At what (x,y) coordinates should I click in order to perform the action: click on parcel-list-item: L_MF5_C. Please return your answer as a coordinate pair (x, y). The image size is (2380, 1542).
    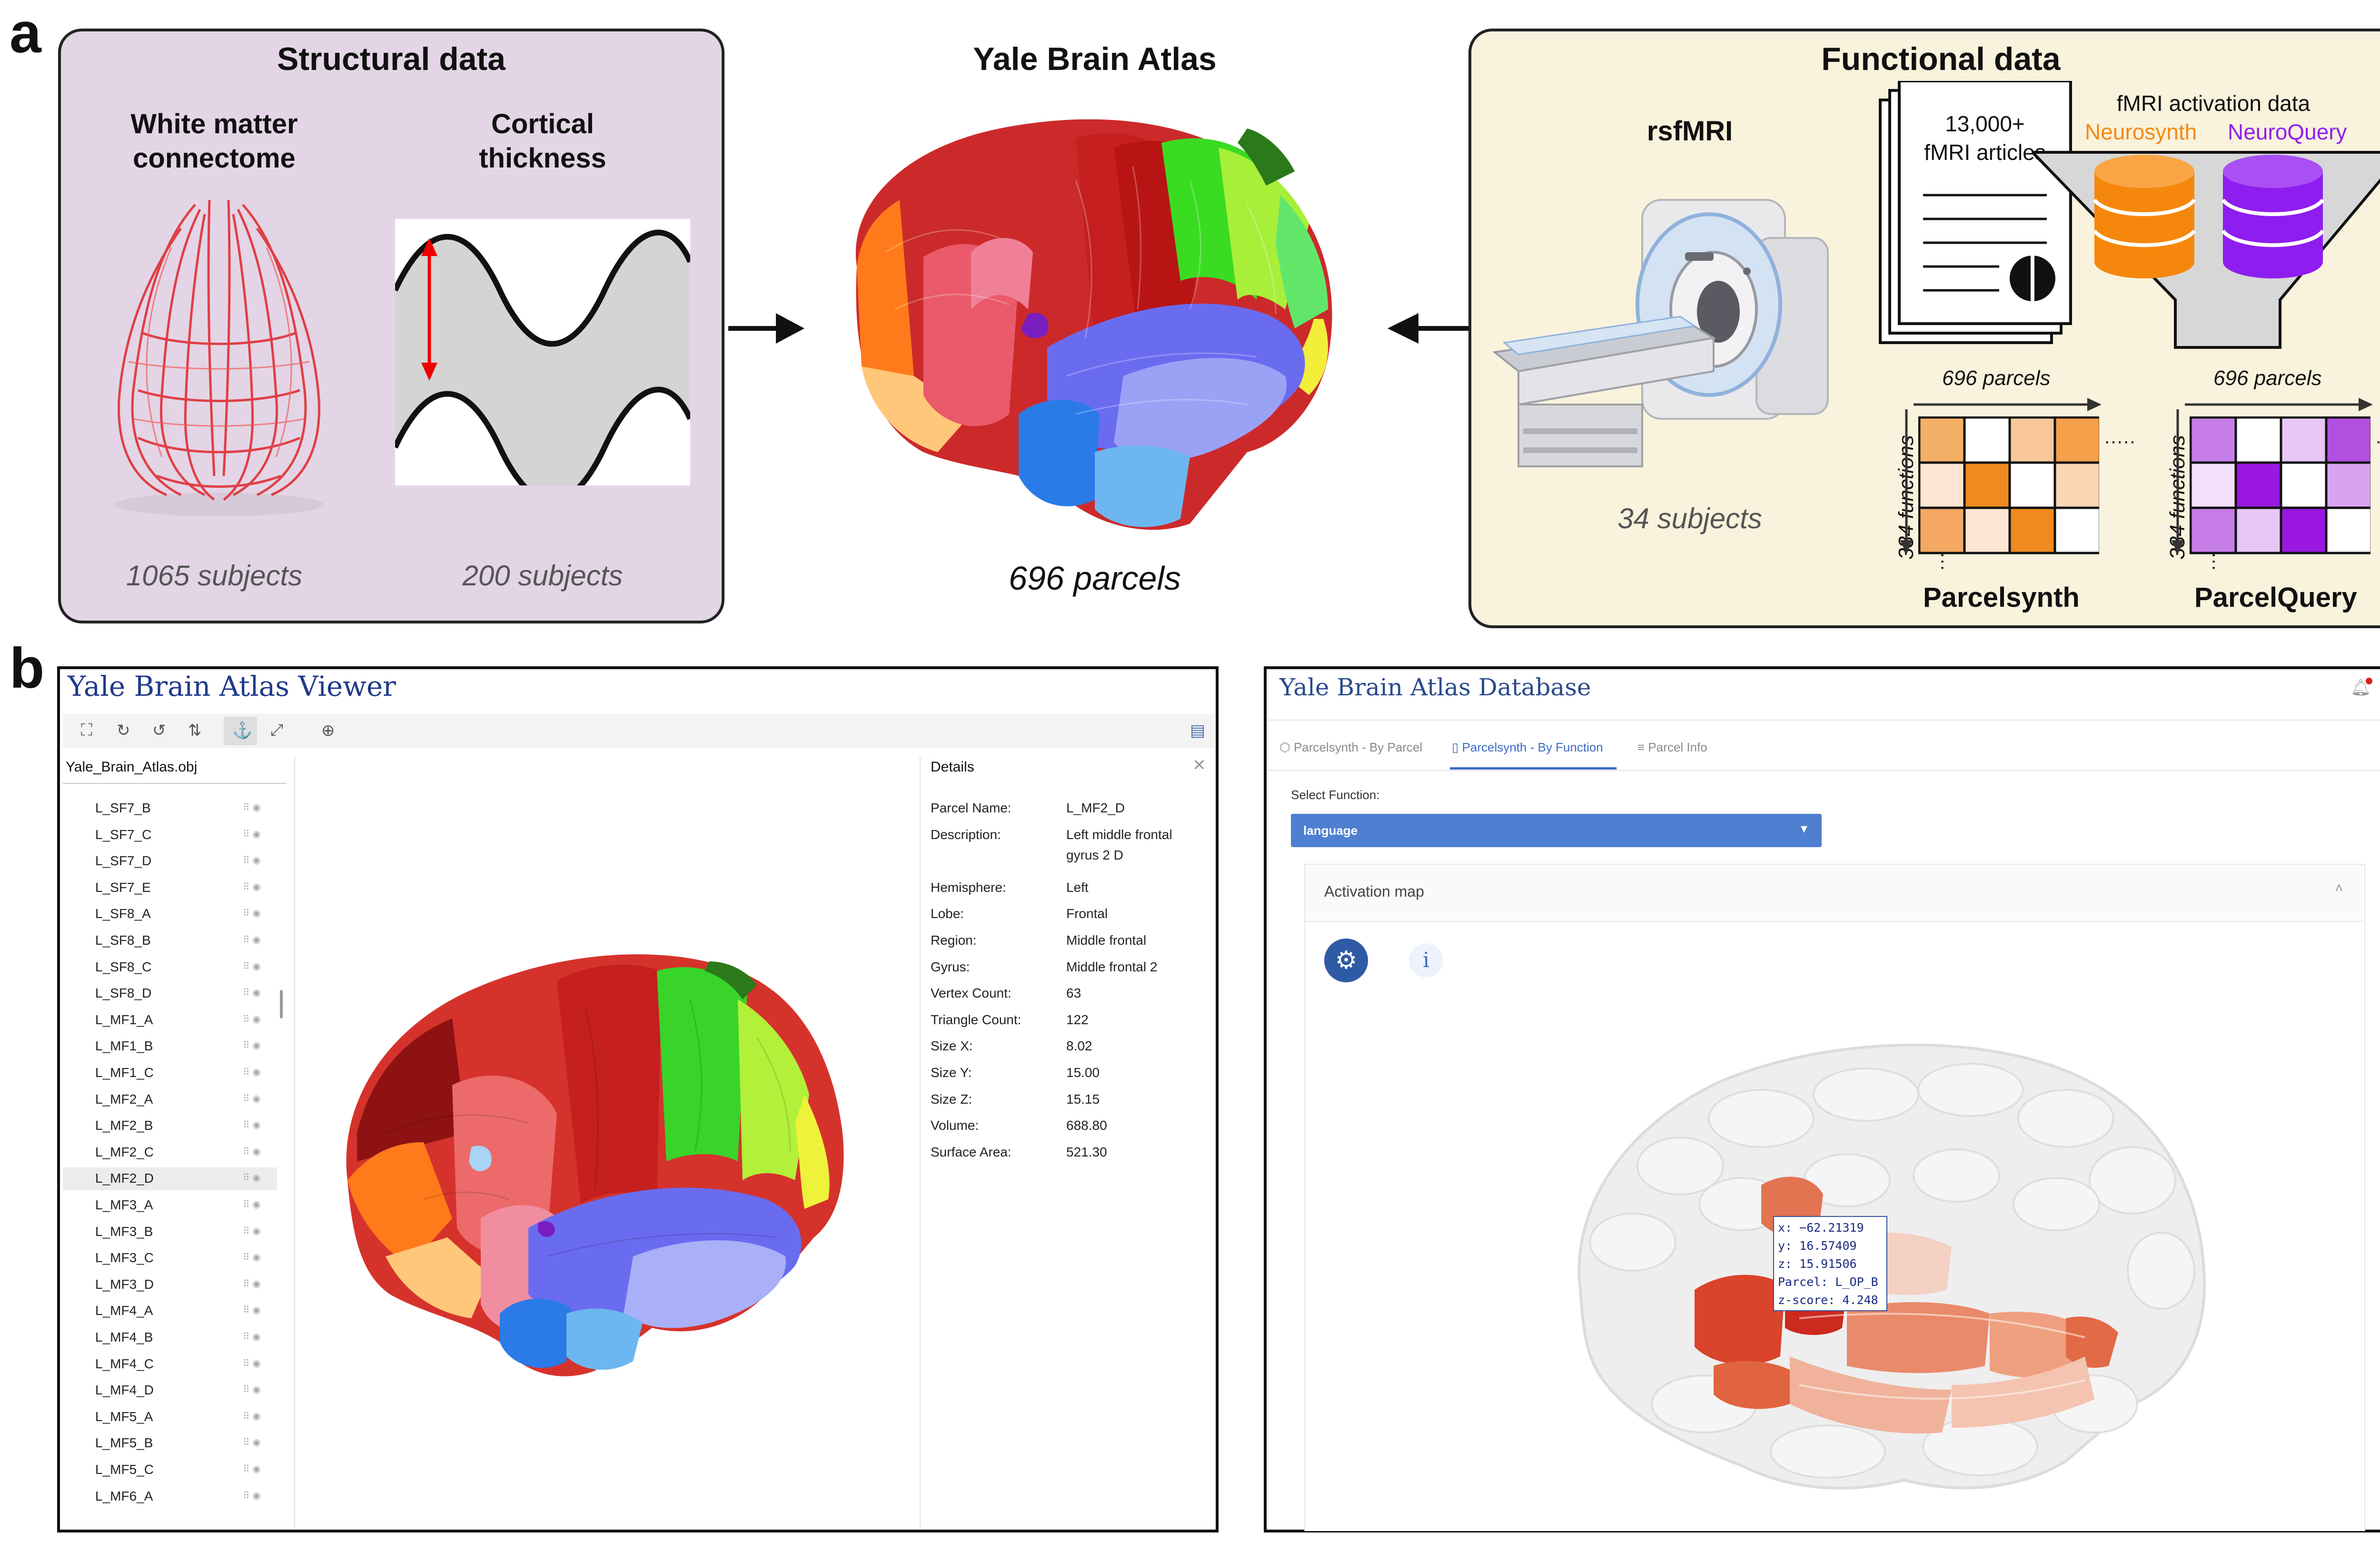
    Looking at the image, I should click on (124, 1469).